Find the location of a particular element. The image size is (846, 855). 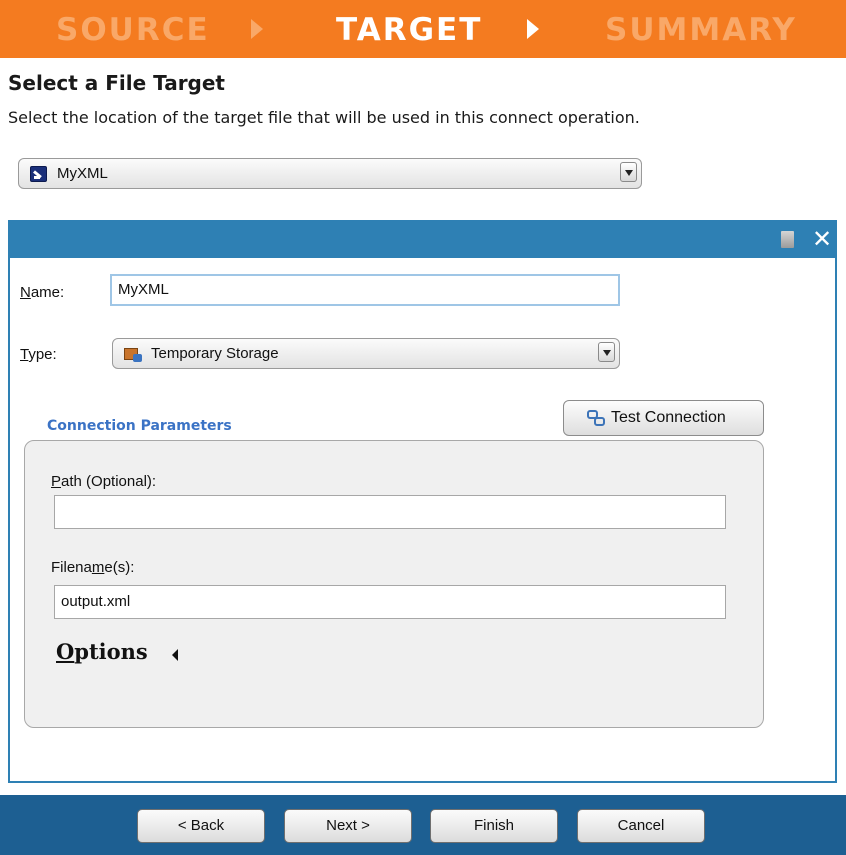

page-title: Select a File Target is located at coordinates (116, 83).